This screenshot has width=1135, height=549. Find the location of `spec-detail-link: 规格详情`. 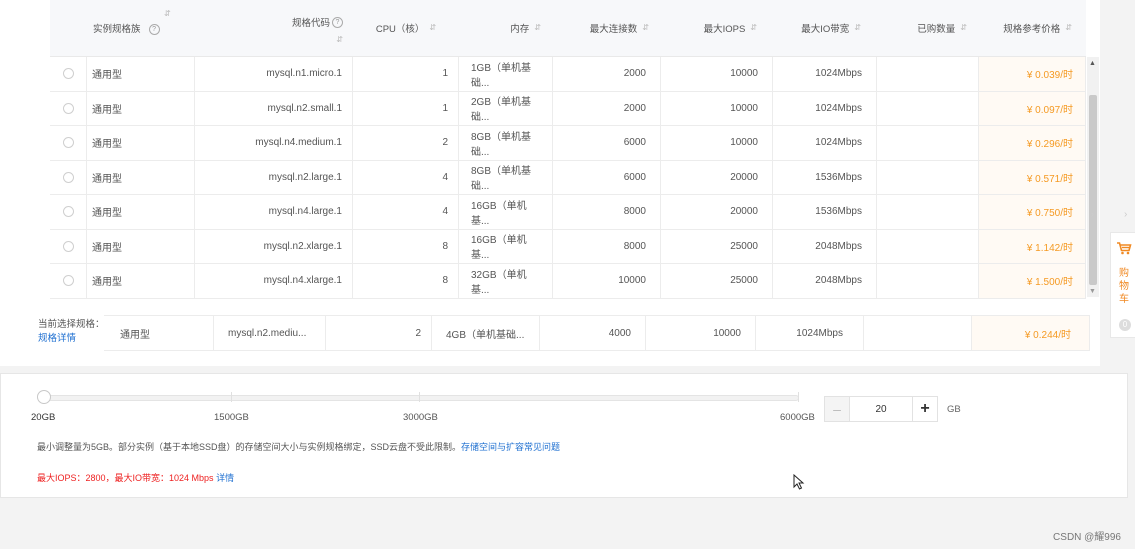

spec-detail-link: 规格详情 is located at coordinates (71, 339).